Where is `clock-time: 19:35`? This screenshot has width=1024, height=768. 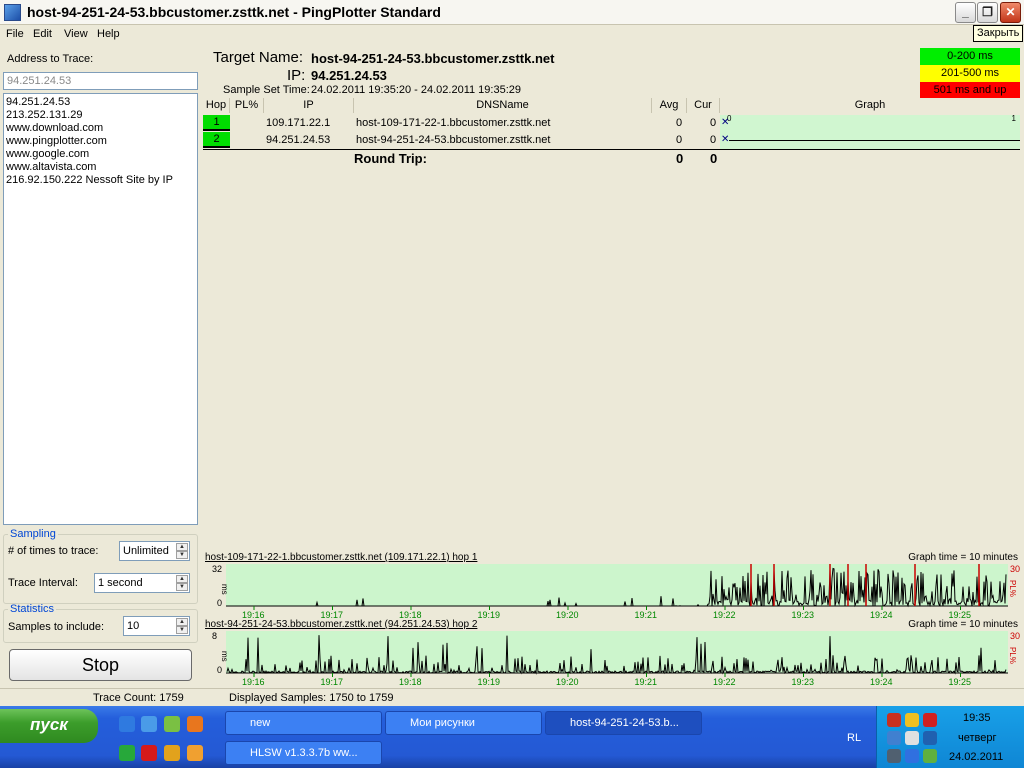 clock-time: 19:35 is located at coordinates (977, 718).